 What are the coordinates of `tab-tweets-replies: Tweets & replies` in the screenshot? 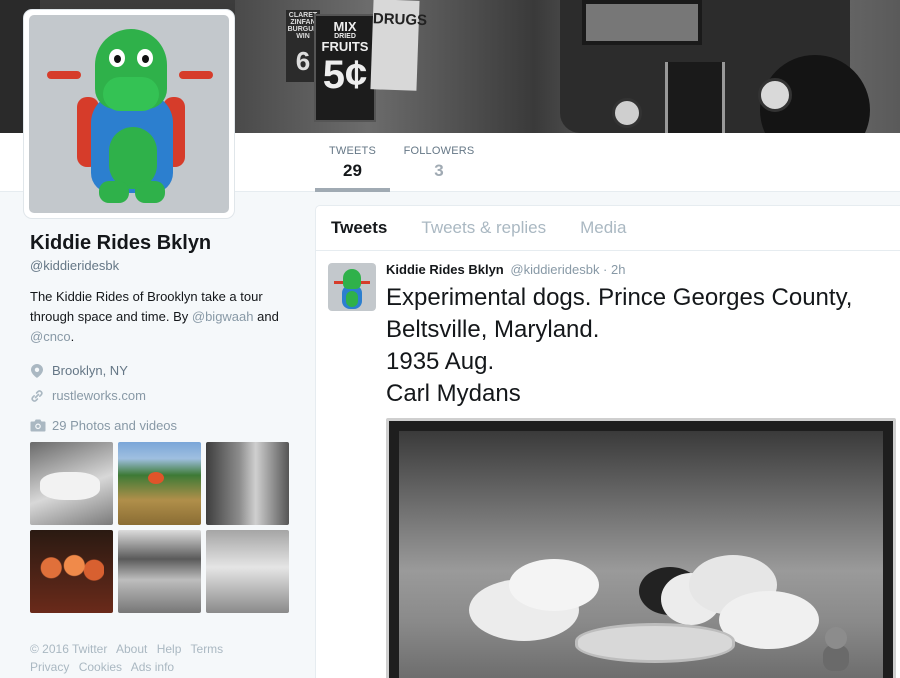 It's located at (483, 228).